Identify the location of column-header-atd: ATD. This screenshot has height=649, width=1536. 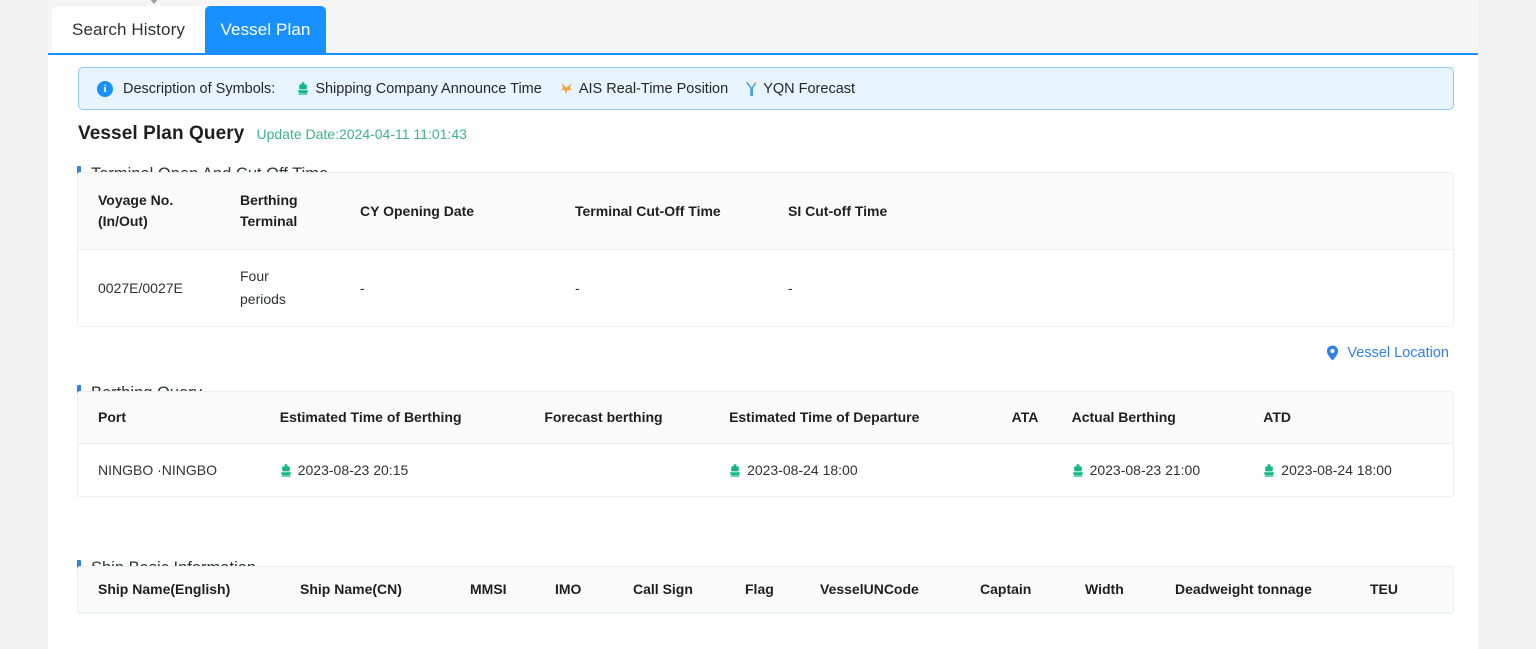
(1277, 417).